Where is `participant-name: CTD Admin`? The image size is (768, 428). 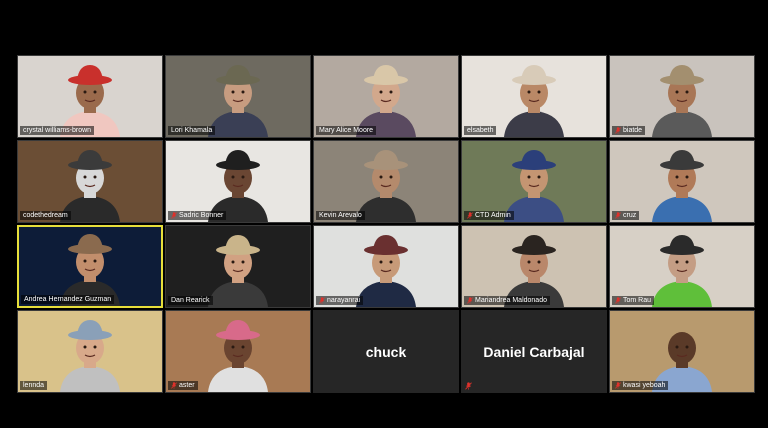
participant-name: CTD Admin is located at coordinates (493, 215).